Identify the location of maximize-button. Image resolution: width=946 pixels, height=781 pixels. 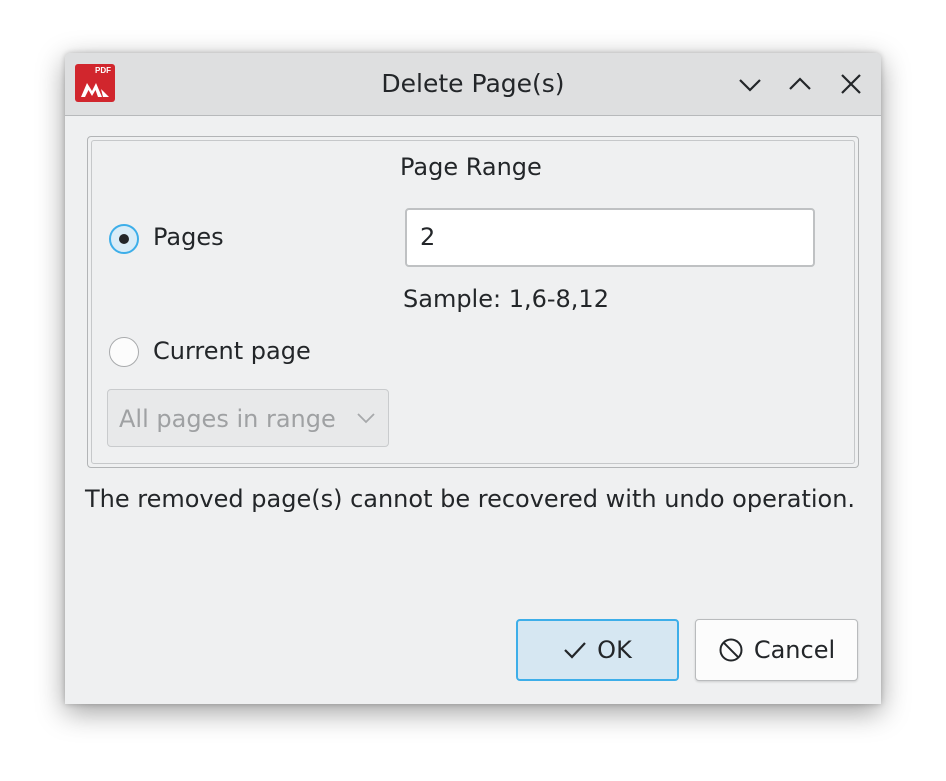
(800, 84).